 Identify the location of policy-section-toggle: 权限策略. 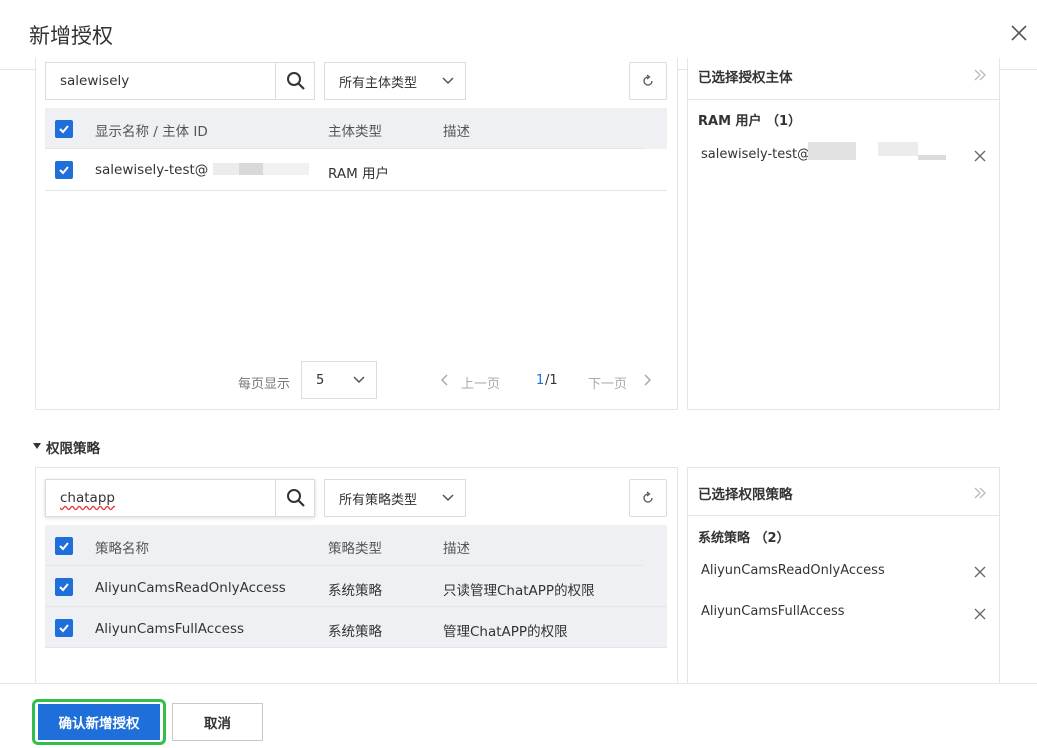
(92, 446).